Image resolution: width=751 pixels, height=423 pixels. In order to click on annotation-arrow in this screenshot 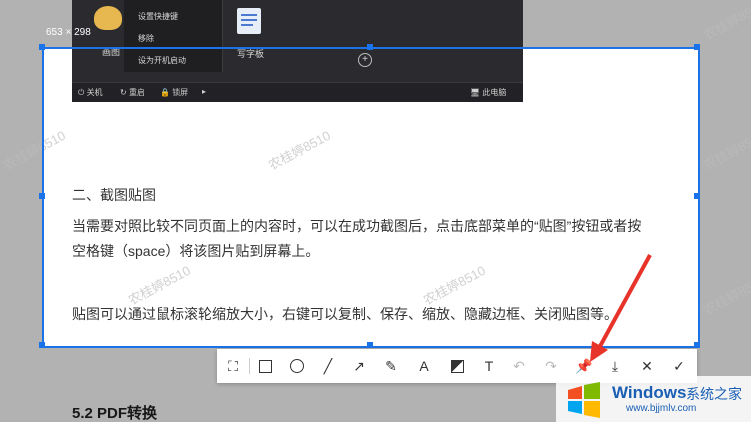, I will do `click(621, 308)`.